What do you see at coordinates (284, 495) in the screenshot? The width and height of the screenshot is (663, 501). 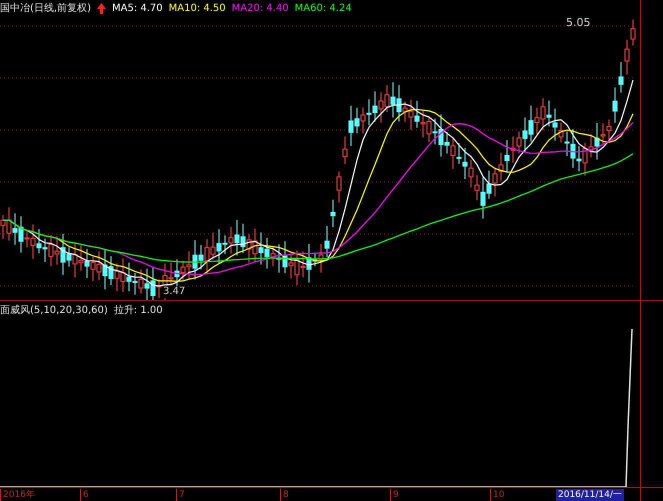 I see `axis-label: 8` at bounding box center [284, 495].